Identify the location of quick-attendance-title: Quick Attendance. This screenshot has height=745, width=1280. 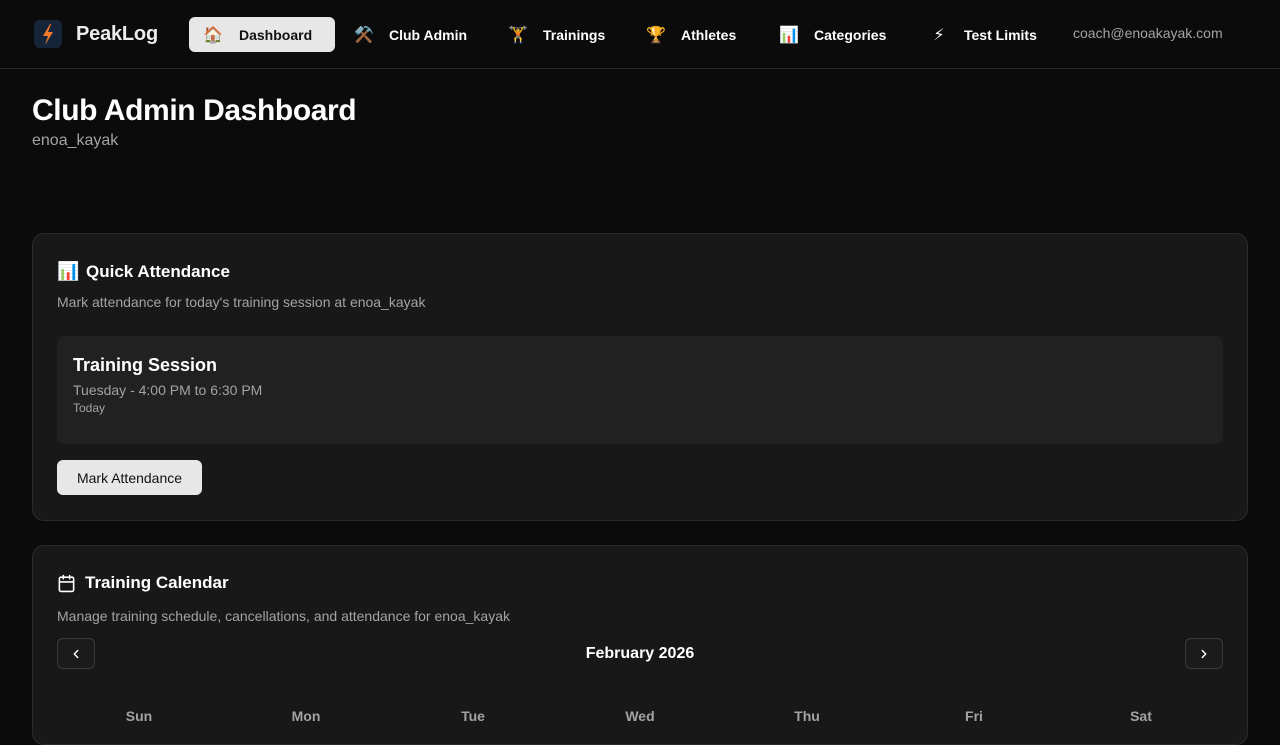
(158, 271).